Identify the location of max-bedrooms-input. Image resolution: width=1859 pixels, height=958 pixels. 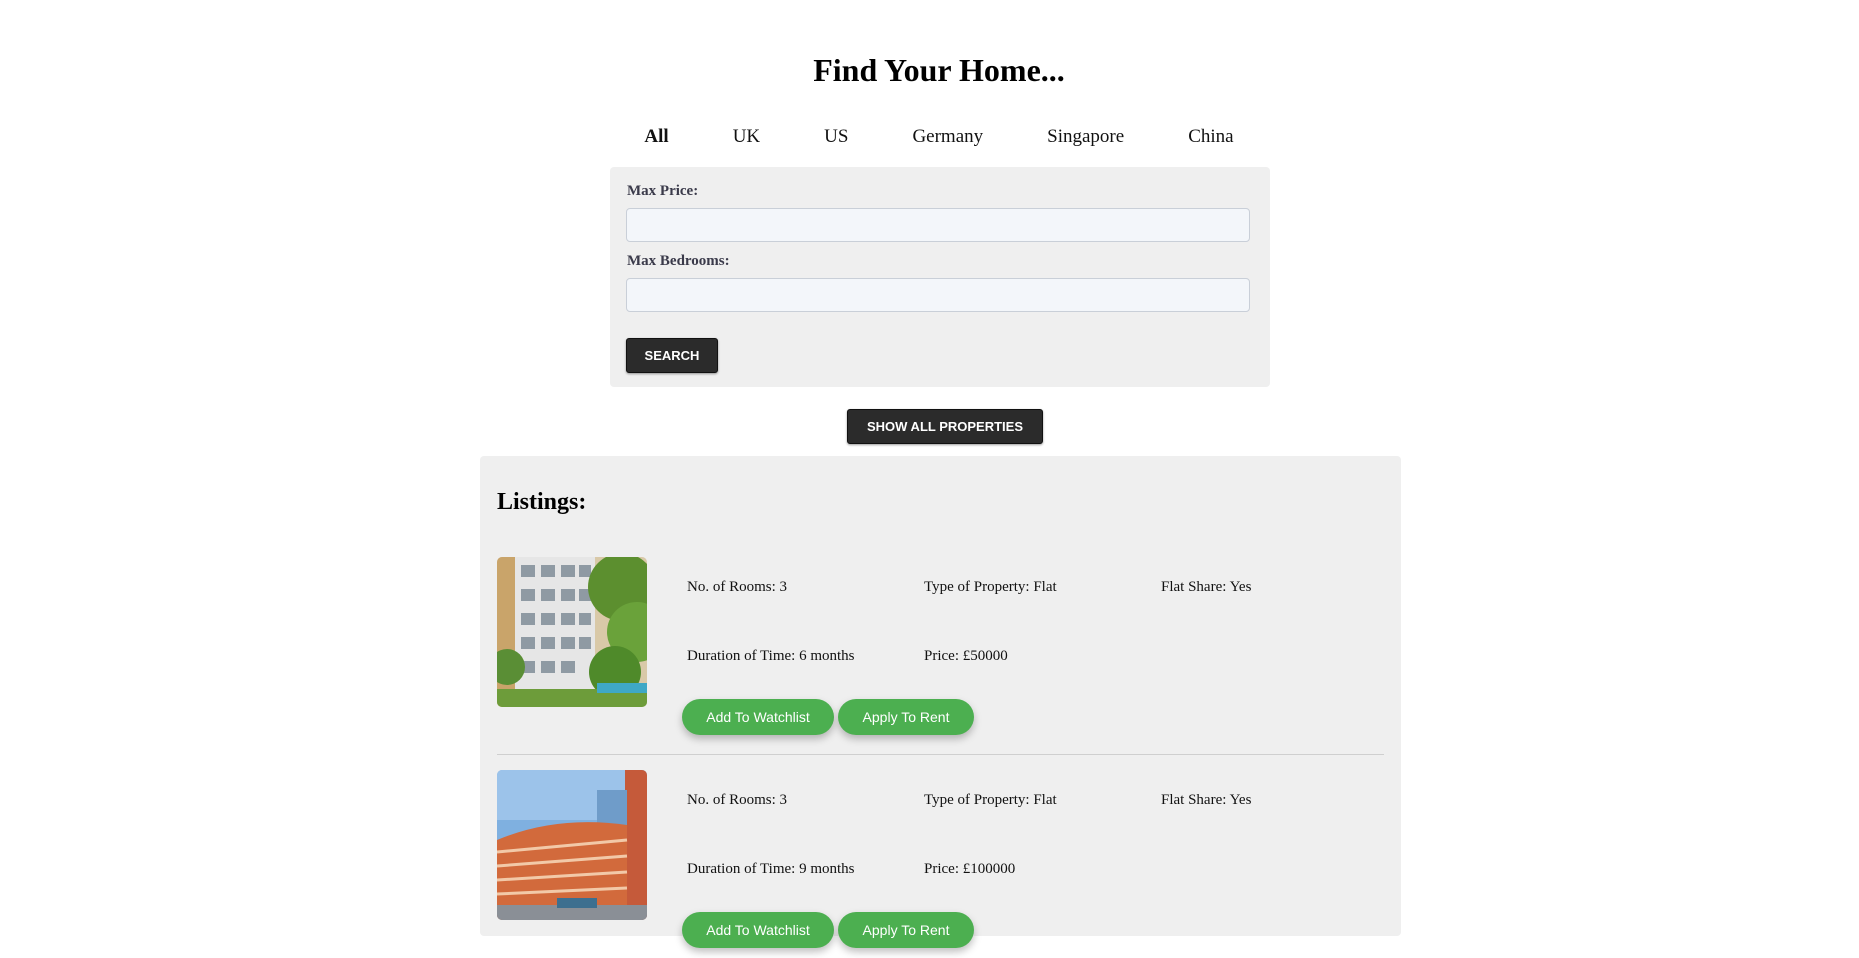
(938, 295).